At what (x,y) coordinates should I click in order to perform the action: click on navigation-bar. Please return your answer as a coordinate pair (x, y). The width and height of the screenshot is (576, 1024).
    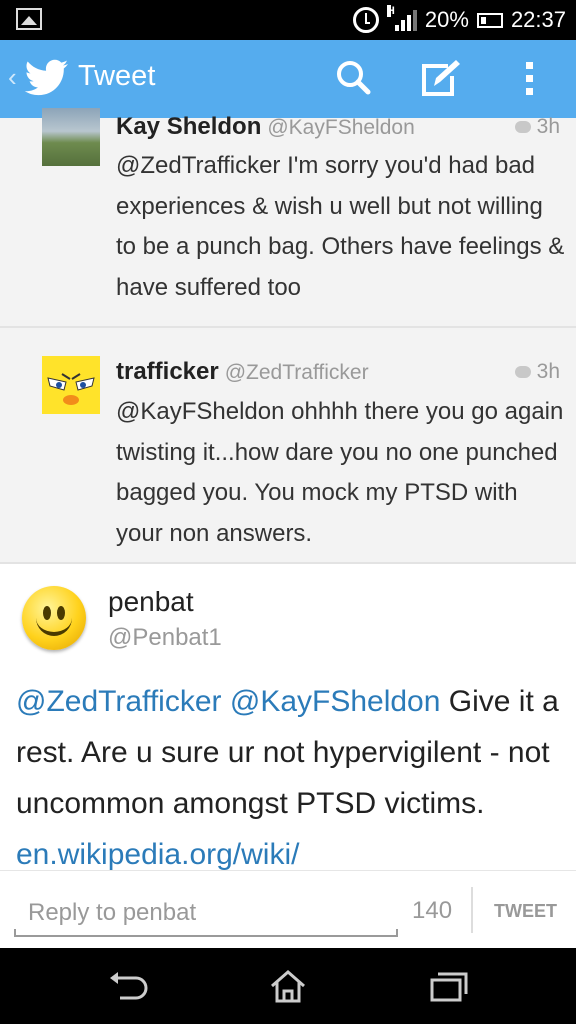
    Looking at the image, I should click on (288, 986).